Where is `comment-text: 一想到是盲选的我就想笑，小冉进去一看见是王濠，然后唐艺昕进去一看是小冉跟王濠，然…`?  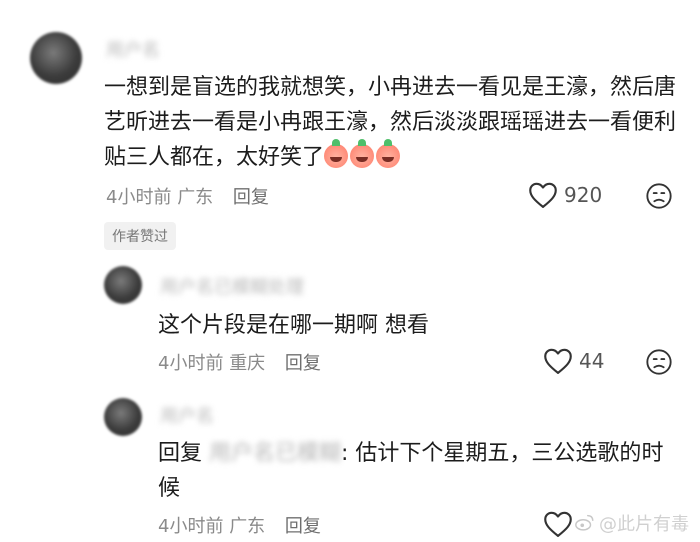 comment-text: 一想到是盲选的我就想笑，小冉进去一看见是王濠，然后唐艺昕进去一看是小冉跟王濠，然… is located at coordinates (390, 122).